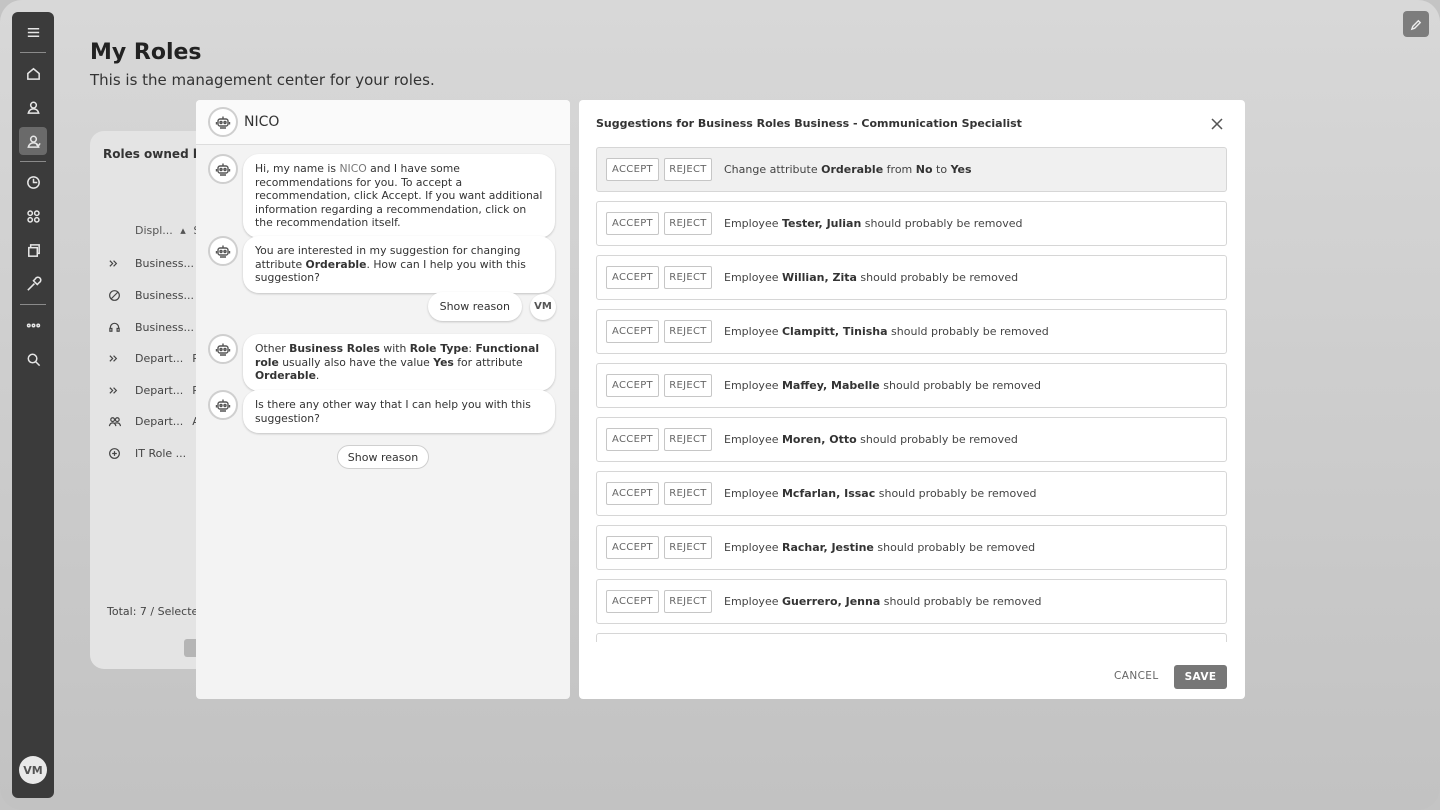  What do you see at coordinates (146, 52) in the screenshot?
I see `page-title: My Roles` at bounding box center [146, 52].